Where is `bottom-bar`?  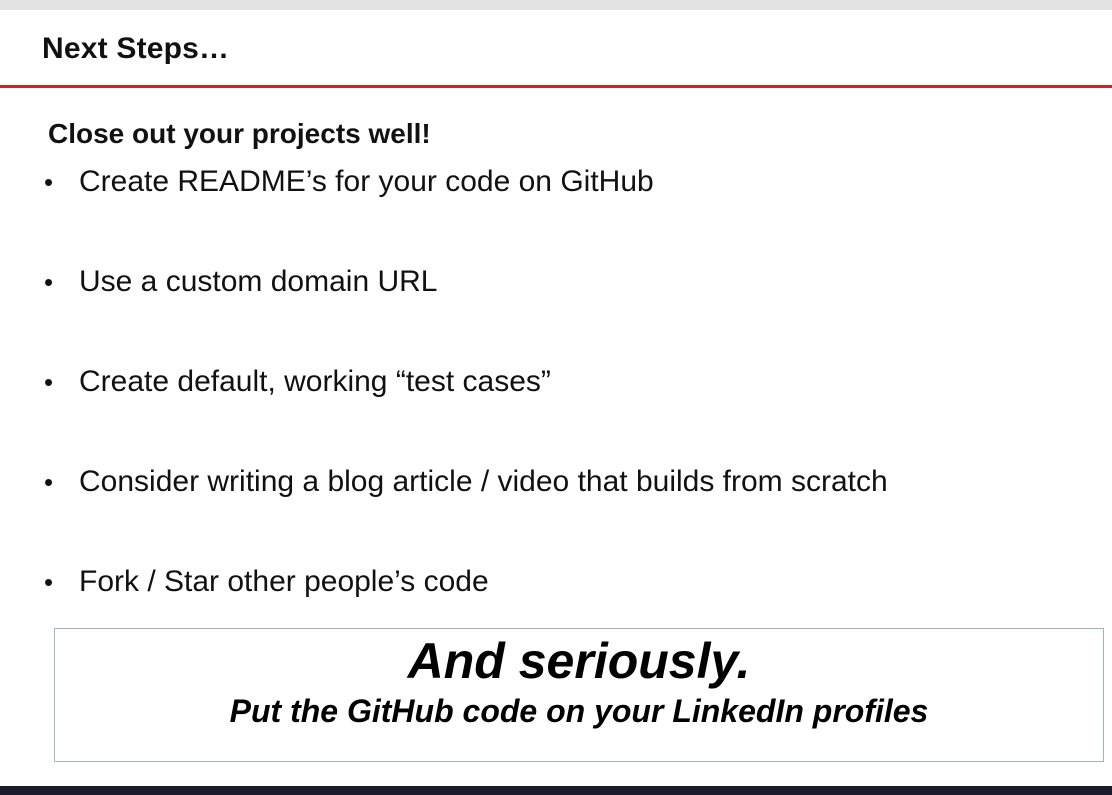
bottom-bar is located at coordinates (556, 790).